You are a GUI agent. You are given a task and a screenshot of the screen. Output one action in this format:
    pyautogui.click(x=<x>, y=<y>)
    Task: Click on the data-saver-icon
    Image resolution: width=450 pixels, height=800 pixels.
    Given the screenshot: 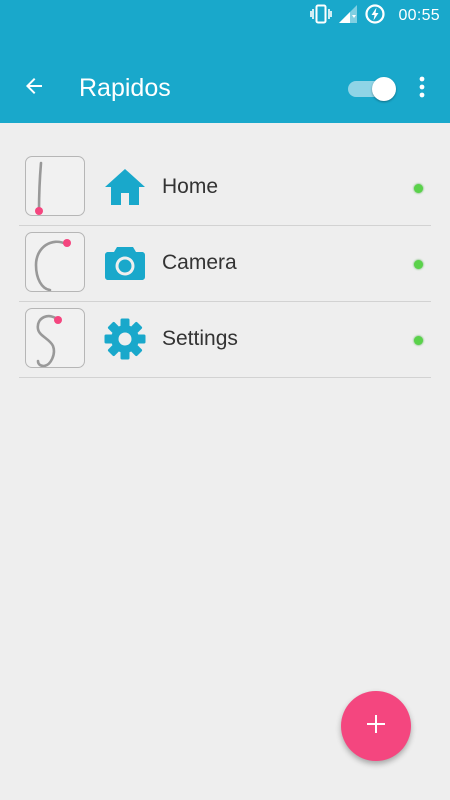 What is the action you would take?
    pyautogui.click(x=375, y=16)
    